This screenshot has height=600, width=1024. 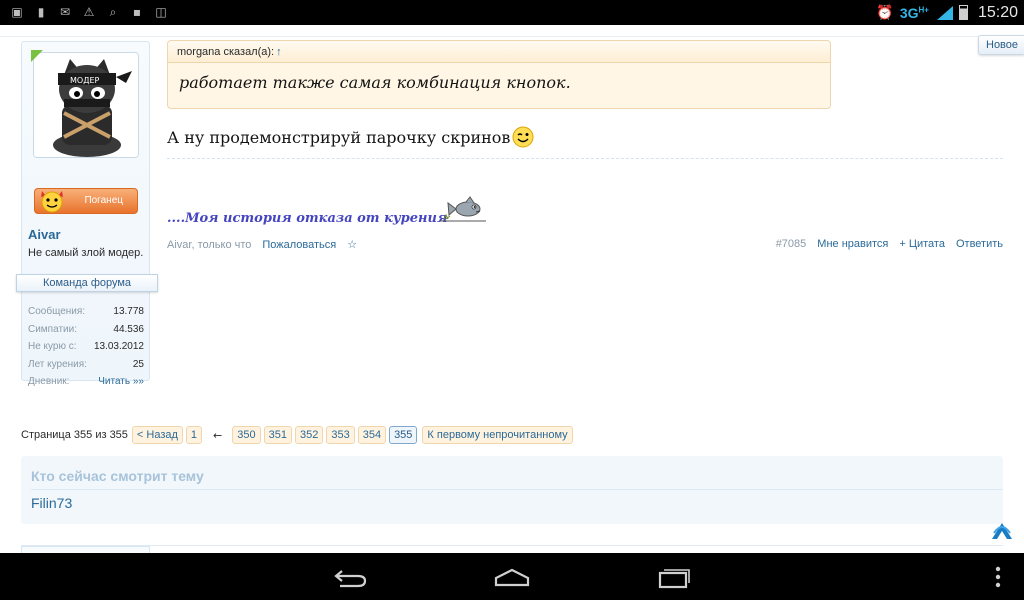 What do you see at coordinates (117, 476) in the screenshot?
I see `viewers-title: Кто сейчас смотрит тему` at bounding box center [117, 476].